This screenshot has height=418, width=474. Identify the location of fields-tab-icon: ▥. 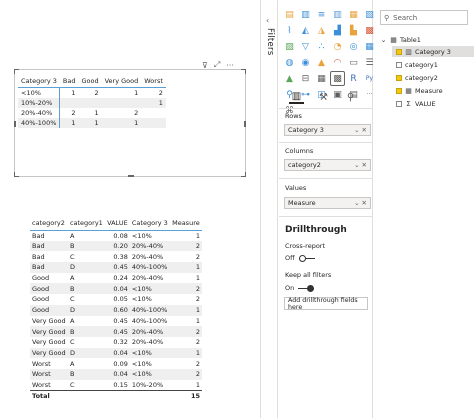
(296, 97).